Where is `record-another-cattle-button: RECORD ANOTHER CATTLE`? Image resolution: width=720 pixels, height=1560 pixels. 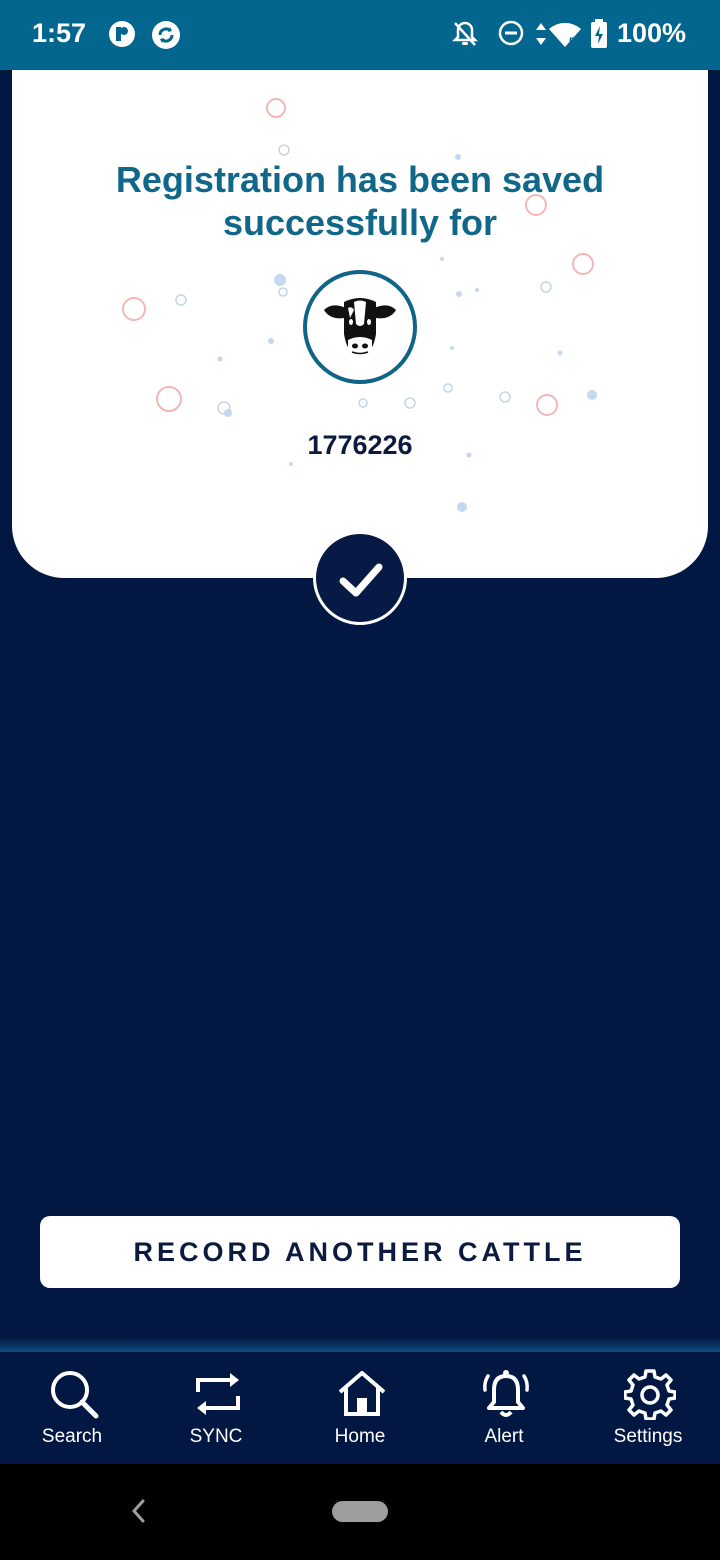
record-another-cattle-button: RECORD ANOTHER CATTLE is located at coordinates (360, 1252).